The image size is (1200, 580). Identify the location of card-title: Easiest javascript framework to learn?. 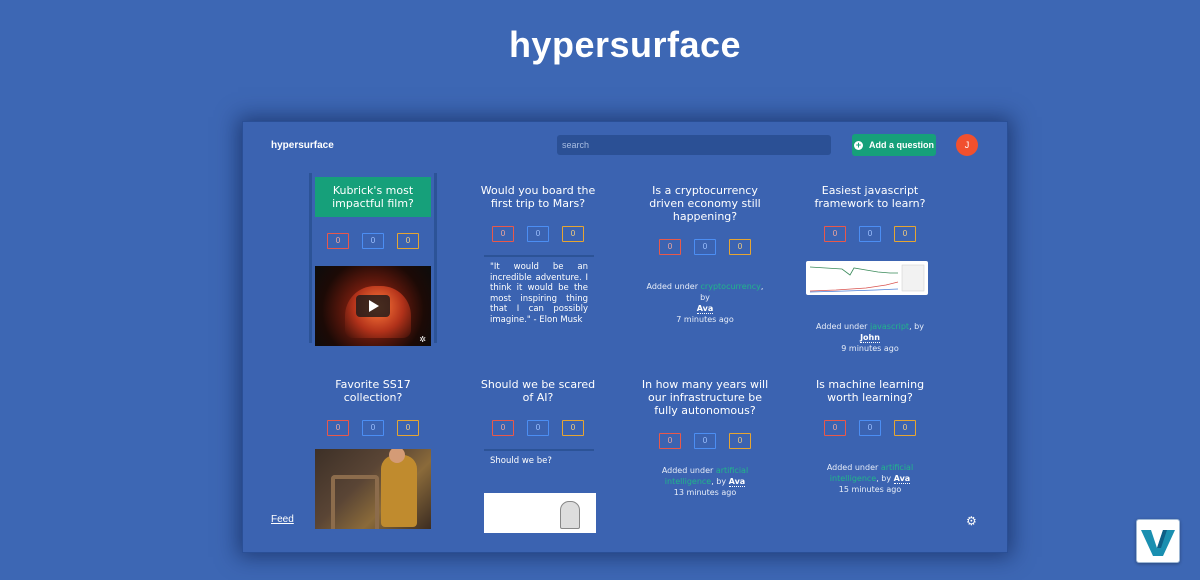
(870, 197).